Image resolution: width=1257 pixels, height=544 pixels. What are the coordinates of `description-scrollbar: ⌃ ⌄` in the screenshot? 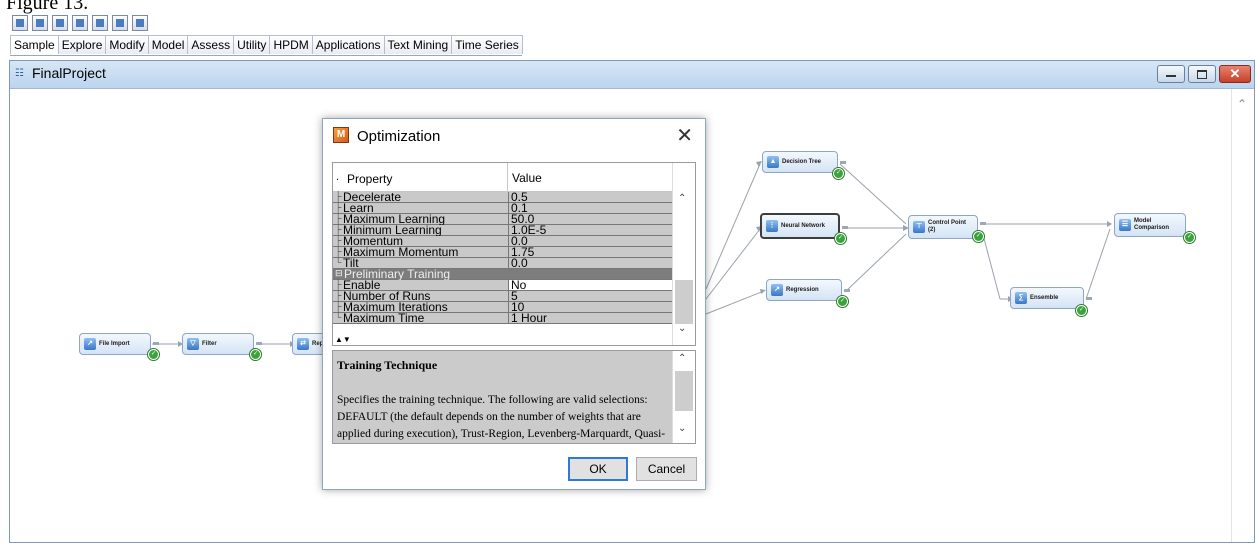 It's located at (683, 397).